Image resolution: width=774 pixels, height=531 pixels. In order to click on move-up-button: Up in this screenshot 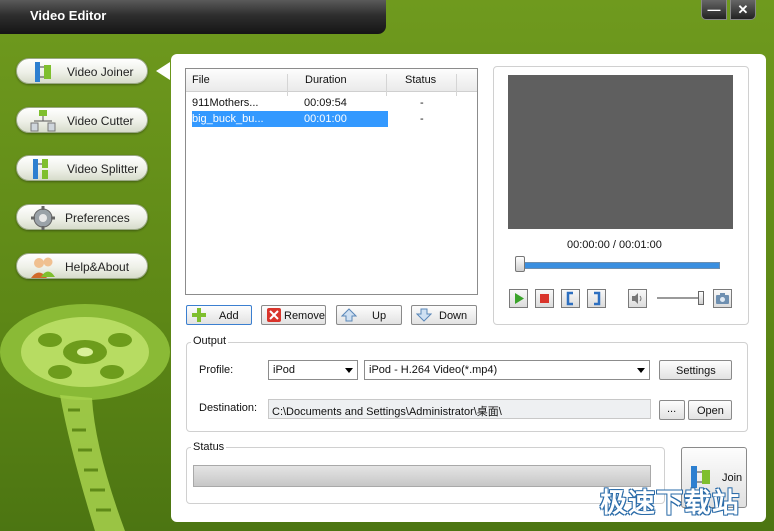, I will do `click(369, 315)`.